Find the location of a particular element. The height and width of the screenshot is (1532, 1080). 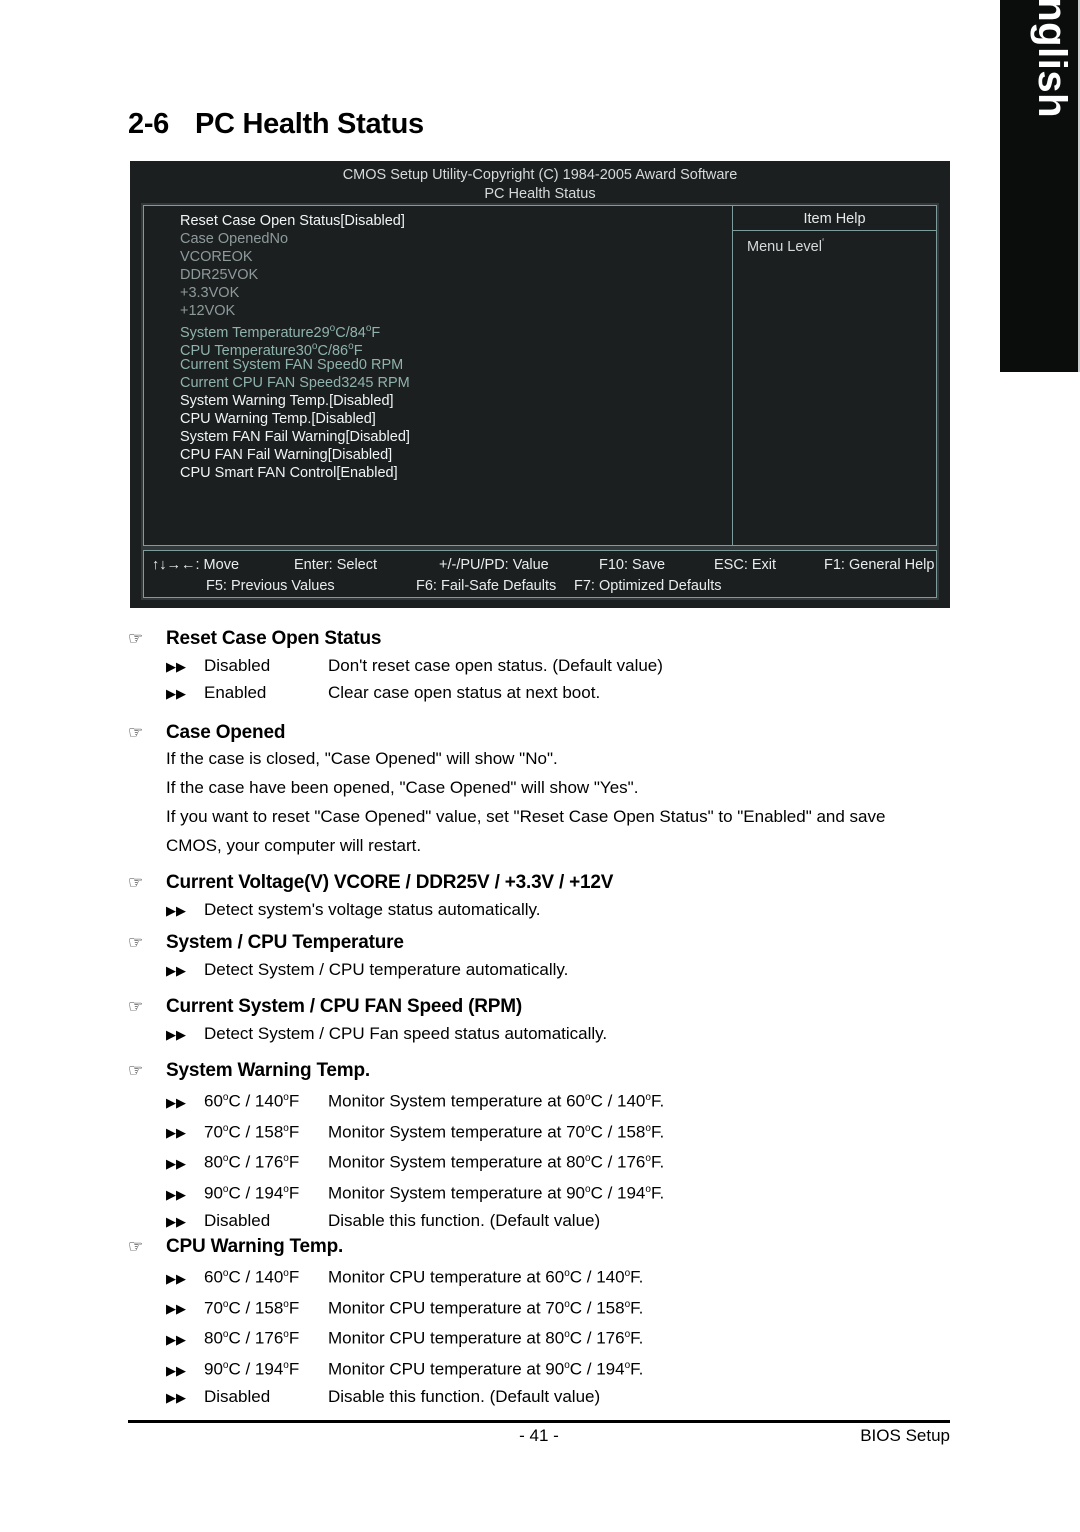

option-description: Clear case open status at next boot. is located at coordinates (464, 692).